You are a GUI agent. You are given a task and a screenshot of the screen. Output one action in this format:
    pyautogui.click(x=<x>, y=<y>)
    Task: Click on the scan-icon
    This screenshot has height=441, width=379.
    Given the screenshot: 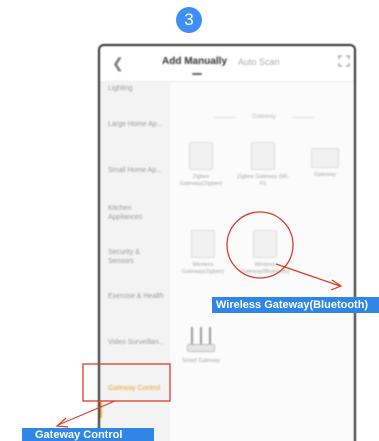 What is the action you would take?
    pyautogui.click(x=344, y=61)
    